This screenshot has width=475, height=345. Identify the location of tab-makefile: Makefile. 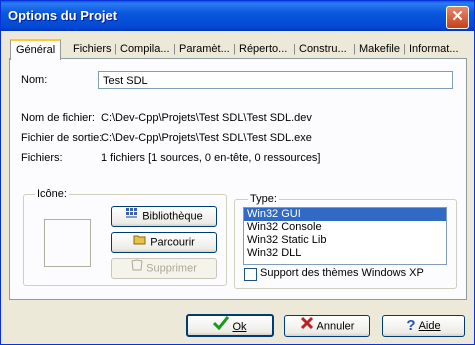
(378, 49).